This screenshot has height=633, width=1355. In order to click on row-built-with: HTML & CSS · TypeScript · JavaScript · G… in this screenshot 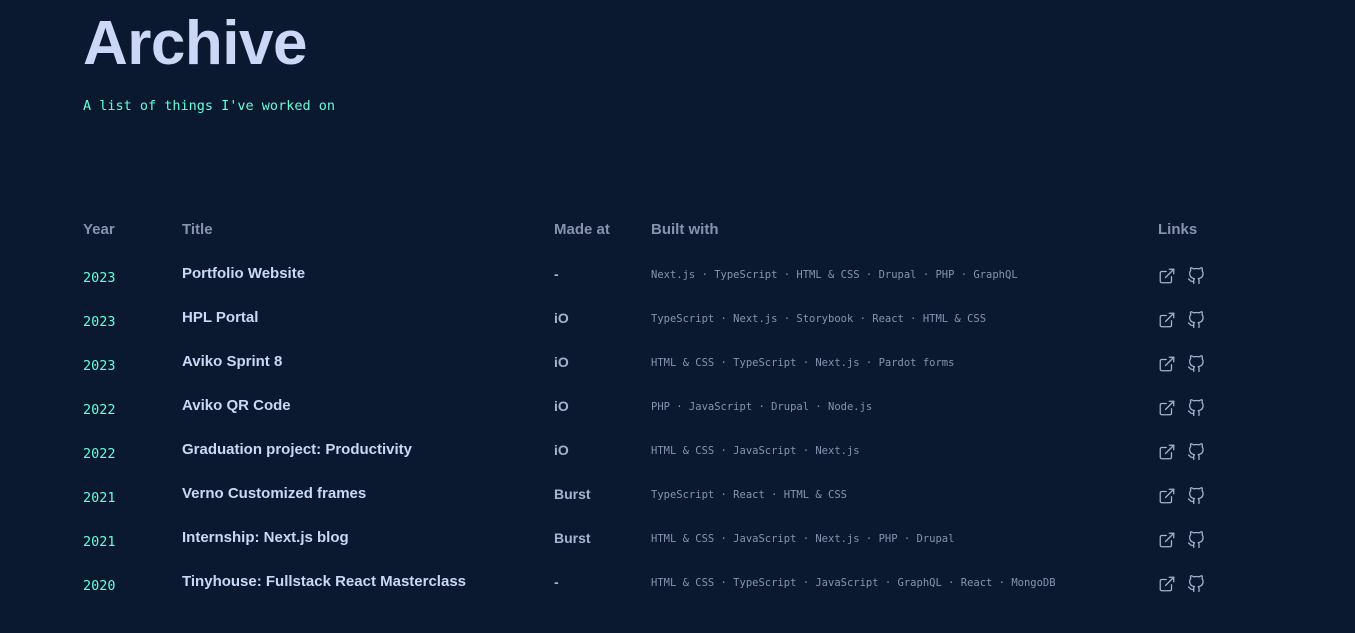, I will do `click(853, 583)`.